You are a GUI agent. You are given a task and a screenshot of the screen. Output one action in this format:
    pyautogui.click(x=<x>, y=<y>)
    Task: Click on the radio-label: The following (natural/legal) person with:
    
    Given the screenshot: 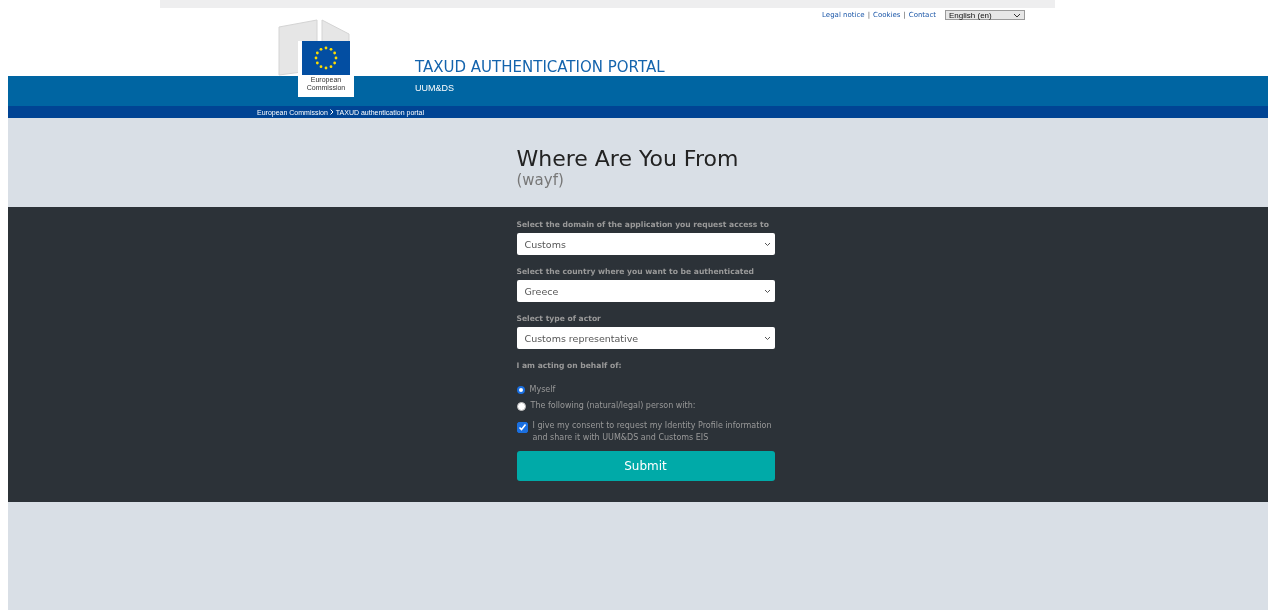 What is the action you would take?
    pyautogui.click(x=613, y=406)
    